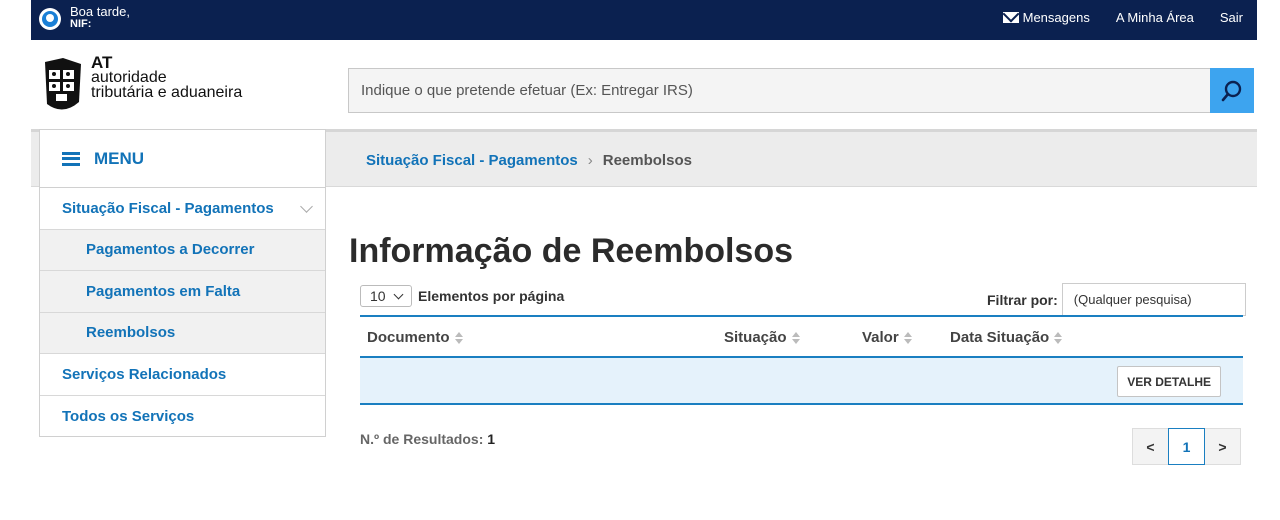  I want to click on menu-label: MENU, so click(119, 158).